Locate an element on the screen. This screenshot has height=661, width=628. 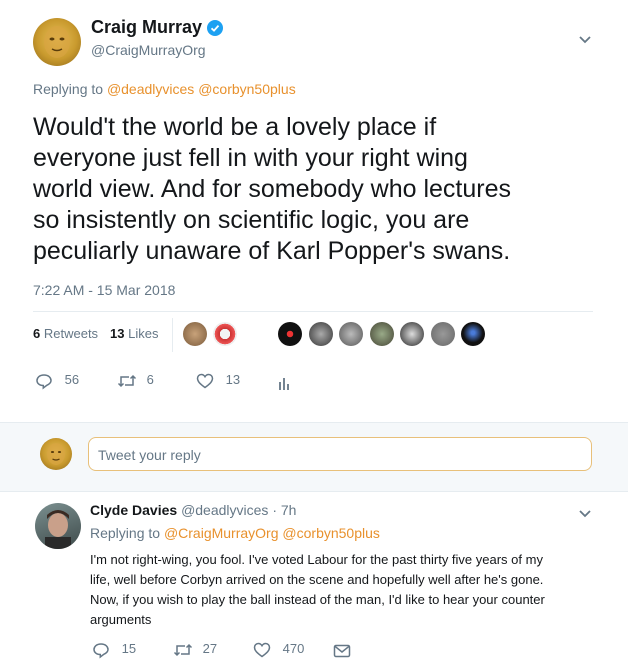
liker-avatars is located at coordinates (335, 334).